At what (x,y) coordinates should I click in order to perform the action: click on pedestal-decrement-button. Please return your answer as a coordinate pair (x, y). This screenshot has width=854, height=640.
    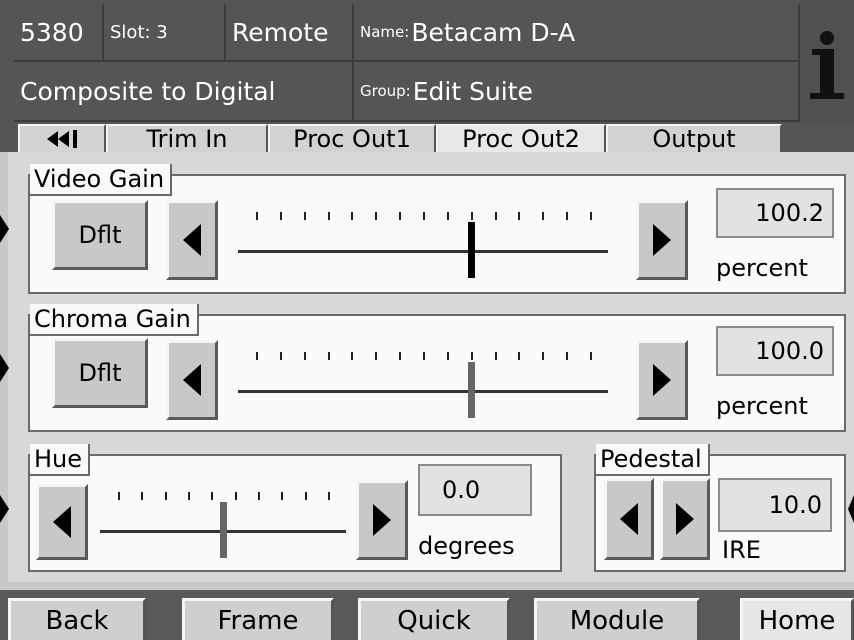
    Looking at the image, I should click on (629, 519).